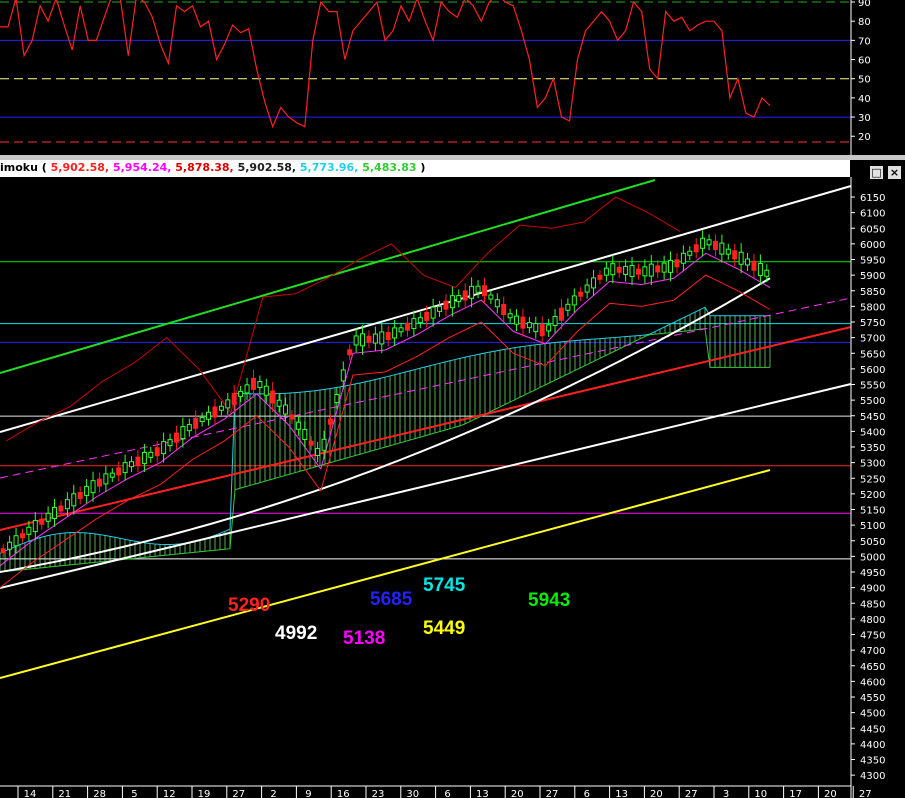 The width and height of the screenshot is (905, 798). What do you see at coordinates (444, 585) in the screenshot?
I see `level-label-5745: 5745` at bounding box center [444, 585].